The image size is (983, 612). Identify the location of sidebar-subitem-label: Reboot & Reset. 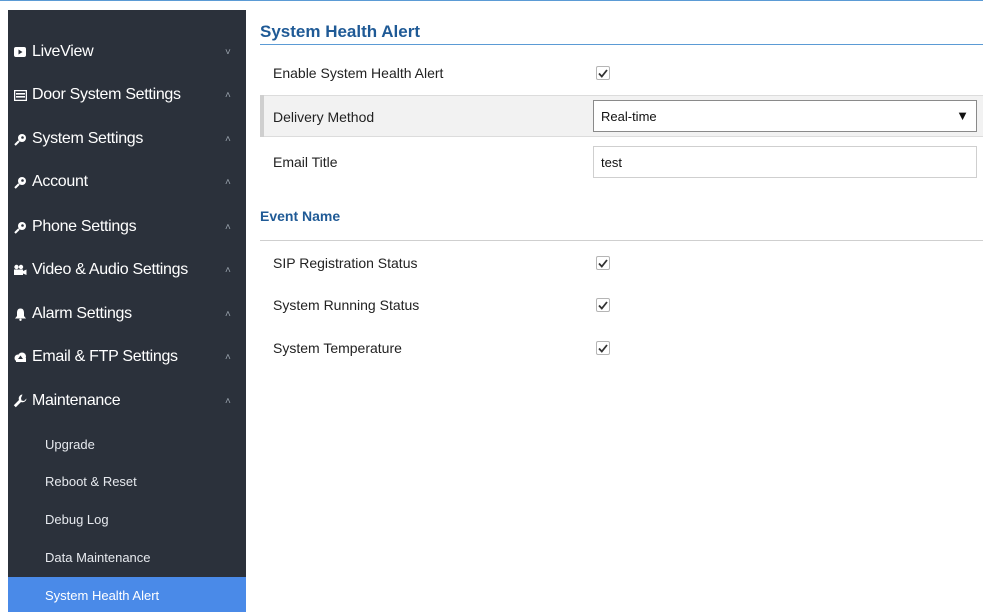
(91, 481).